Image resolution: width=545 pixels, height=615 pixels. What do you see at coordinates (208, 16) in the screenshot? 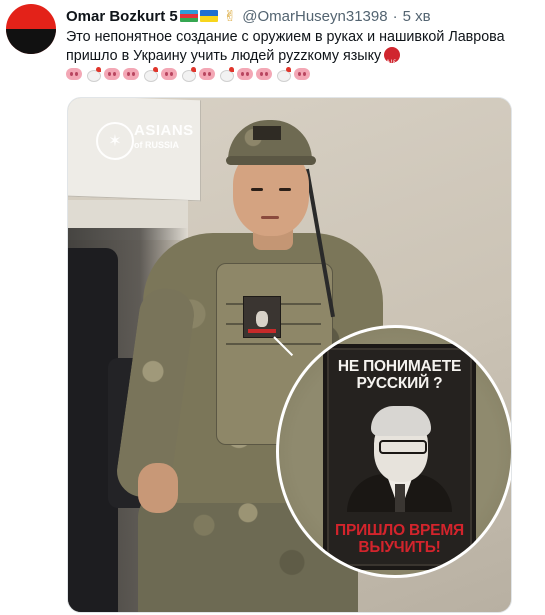
I see `flag-ukraine-icon` at bounding box center [208, 16].